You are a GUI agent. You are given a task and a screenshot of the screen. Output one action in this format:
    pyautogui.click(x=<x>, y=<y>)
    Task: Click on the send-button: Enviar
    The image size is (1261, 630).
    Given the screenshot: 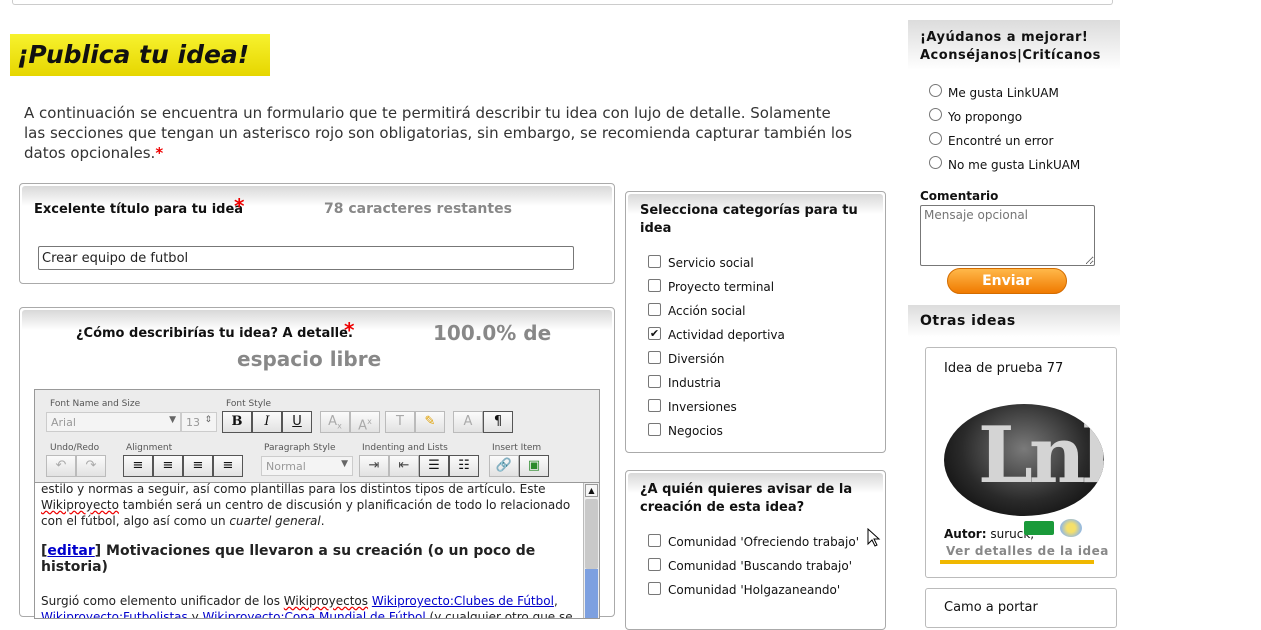 What is the action you would take?
    pyautogui.click(x=1007, y=281)
    